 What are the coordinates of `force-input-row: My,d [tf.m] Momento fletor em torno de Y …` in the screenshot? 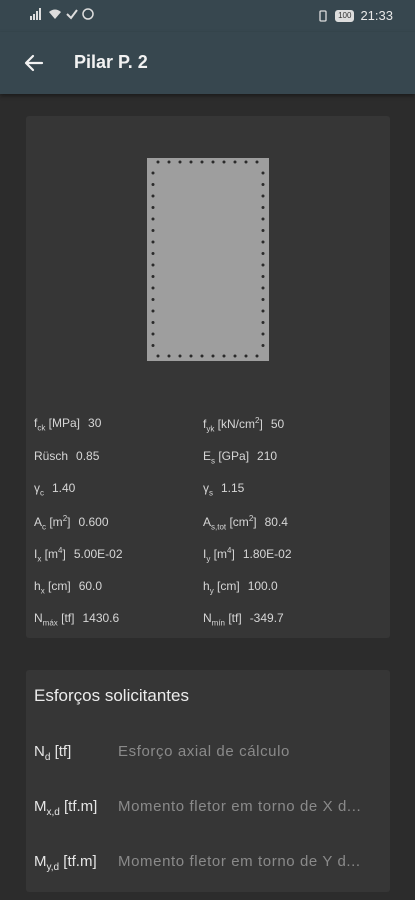 It's located at (197, 863).